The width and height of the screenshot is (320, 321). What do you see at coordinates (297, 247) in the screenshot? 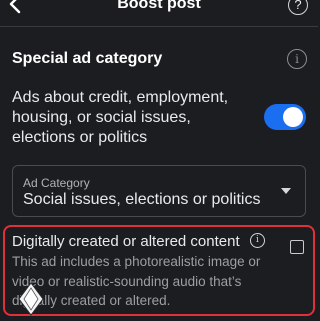
I see `digital-content-checkbox` at bounding box center [297, 247].